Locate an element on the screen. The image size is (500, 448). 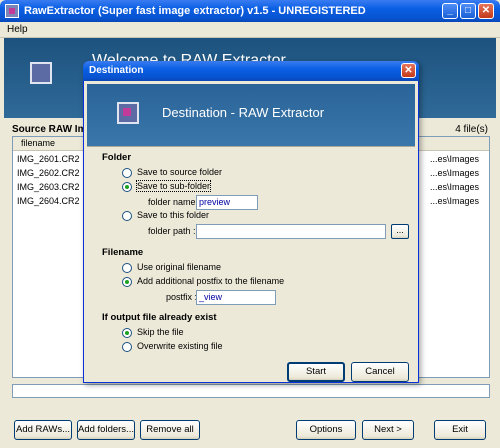
folder-path-label: folder path : is located at coordinates (172, 231).